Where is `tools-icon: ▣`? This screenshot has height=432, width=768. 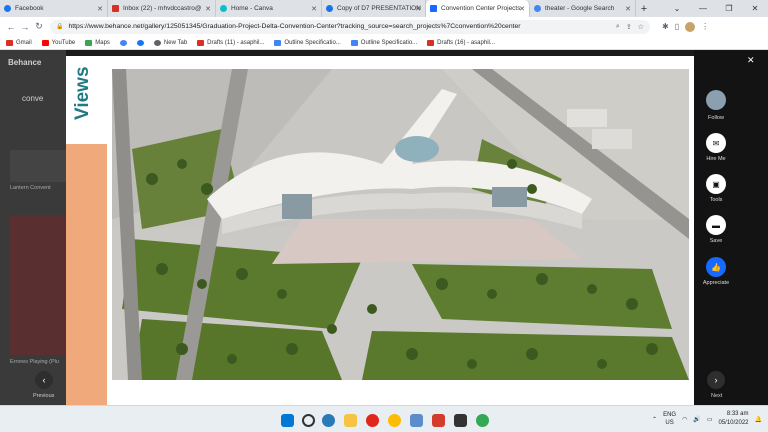 tools-icon: ▣ is located at coordinates (716, 184).